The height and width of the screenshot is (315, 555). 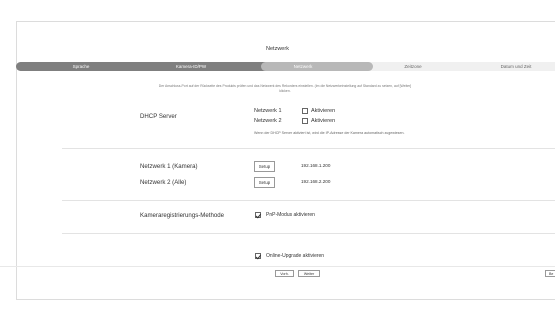 What do you see at coordinates (264, 182) in the screenshot?
I see `network2-setup-button: Setup` at bounding box center [264, 182].